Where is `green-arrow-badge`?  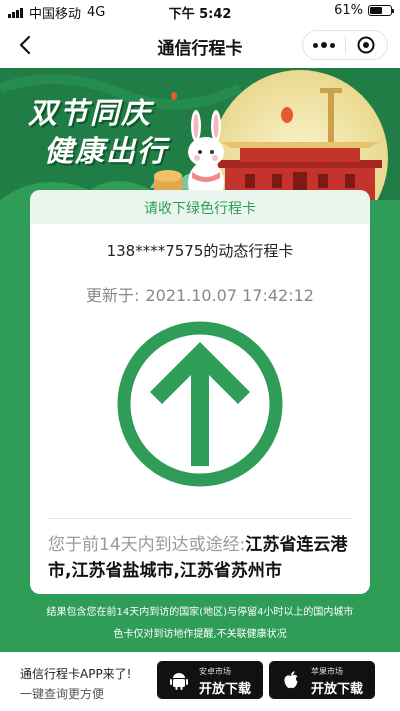 green-arrow-badge is located at coordinates (200, 404).